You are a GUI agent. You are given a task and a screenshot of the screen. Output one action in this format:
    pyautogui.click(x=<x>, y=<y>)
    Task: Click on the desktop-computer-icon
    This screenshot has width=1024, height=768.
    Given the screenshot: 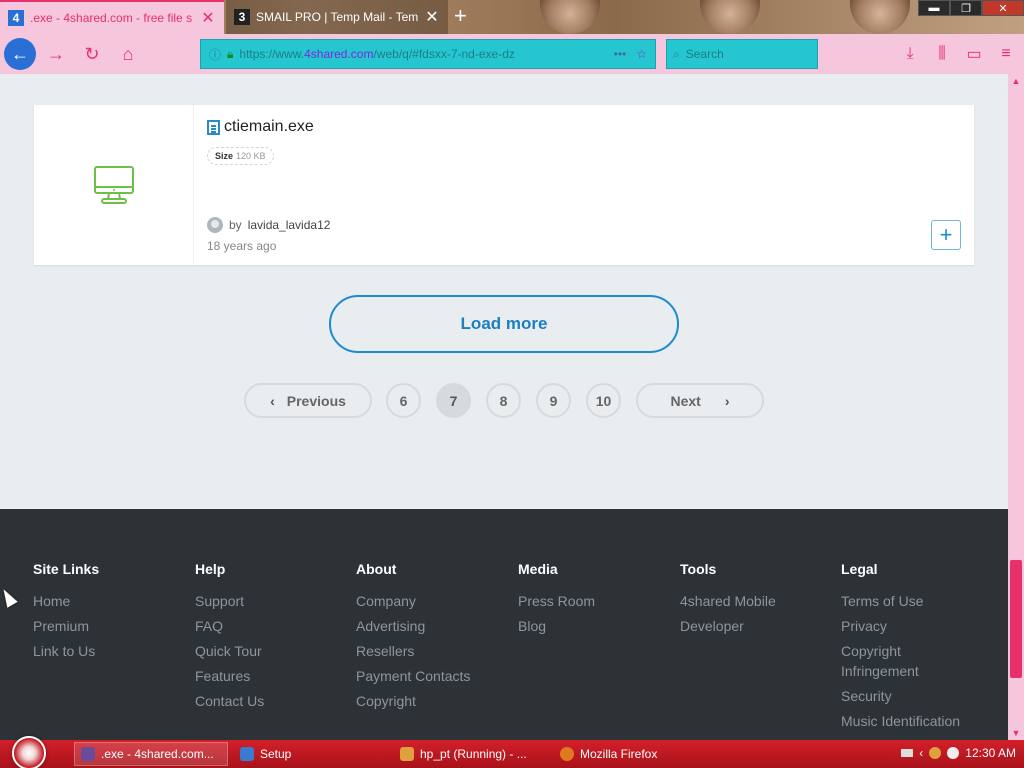 What is the action you would take?
    pyautogui.click(x=113, y=185)
    